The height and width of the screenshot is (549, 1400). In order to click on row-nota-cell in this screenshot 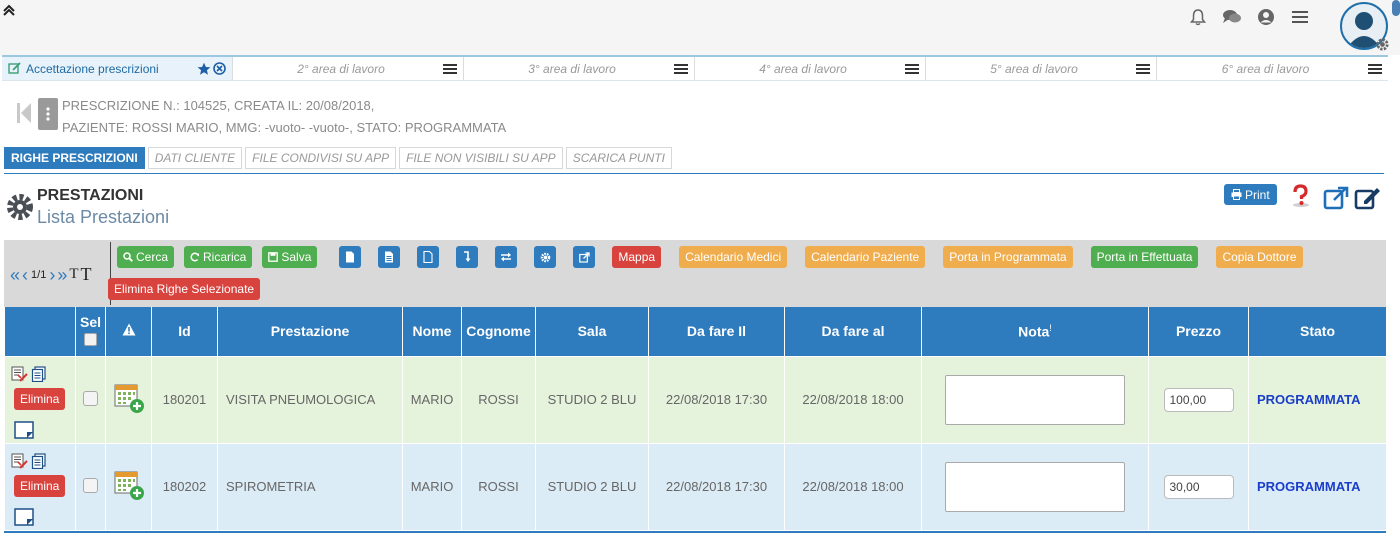, I will do `click(1035, 486)`.